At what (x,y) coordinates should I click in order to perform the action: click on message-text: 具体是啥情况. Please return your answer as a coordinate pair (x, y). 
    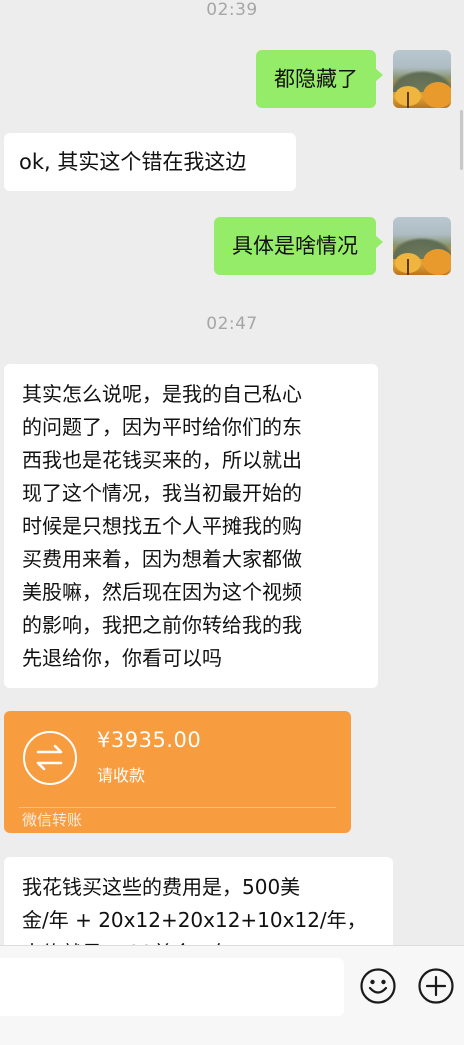
    Looking at the image, I should click on (295, 246).